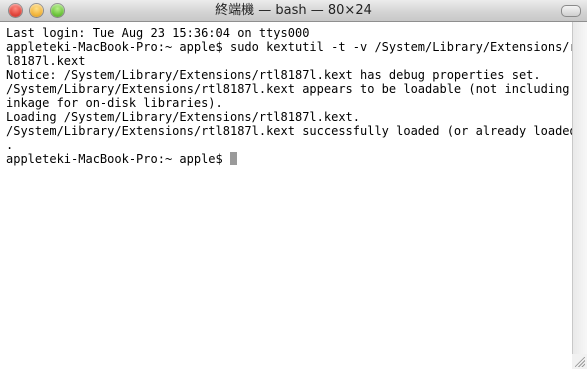 The width and height of the screenshot is (587, 369). Describe the element at coordinates (46, 61) in the screenshot. I see `terminal-line: l8187l.kext` at that location.